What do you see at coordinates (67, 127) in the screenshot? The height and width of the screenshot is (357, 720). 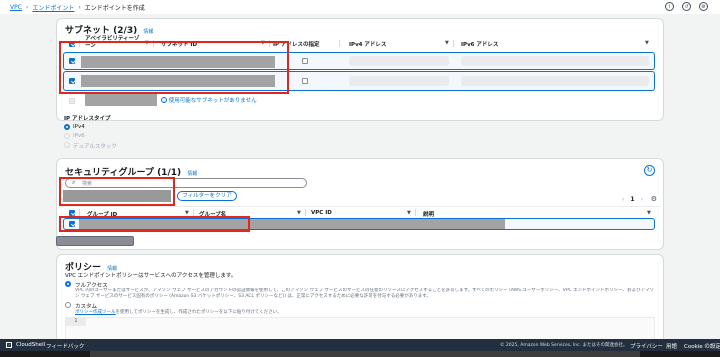 I see `ipv4-radio` at bounding box center [67, 127].